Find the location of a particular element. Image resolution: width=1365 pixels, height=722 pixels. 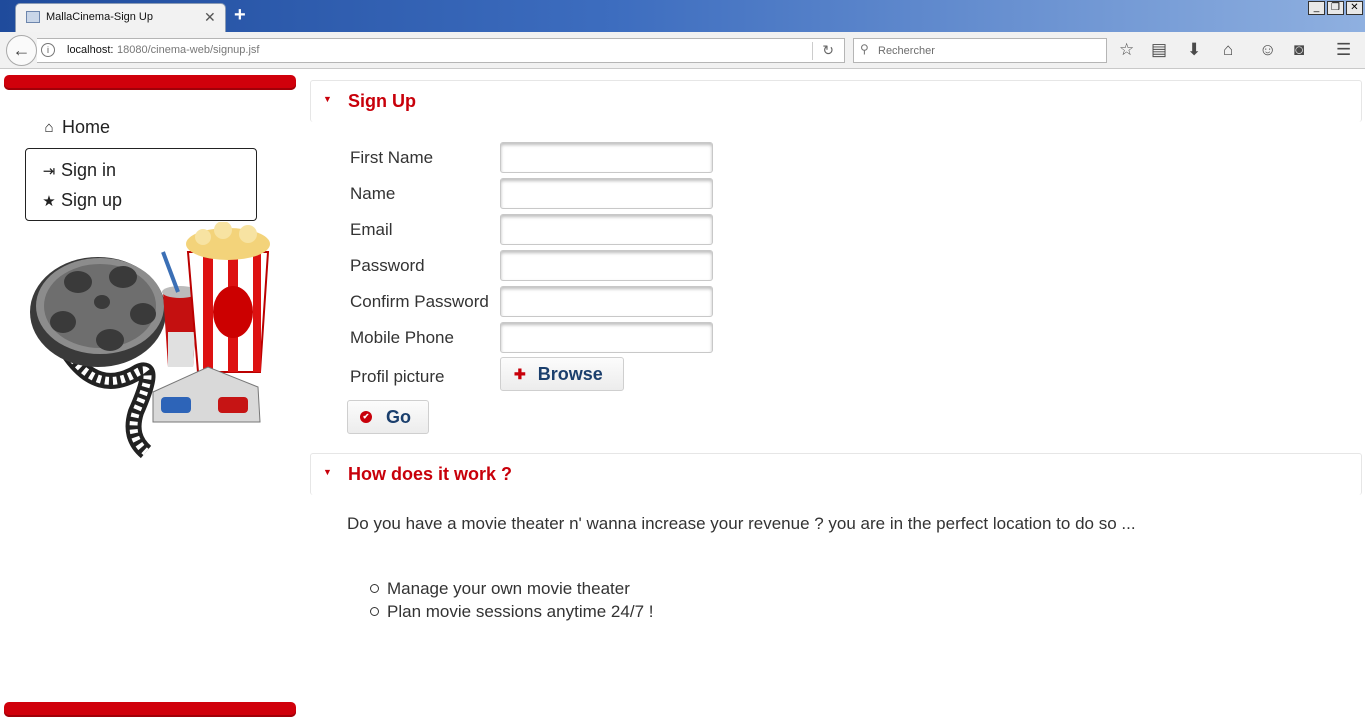

sign-in-link: ⇥ Sign in is located at coordinates (78, 170).